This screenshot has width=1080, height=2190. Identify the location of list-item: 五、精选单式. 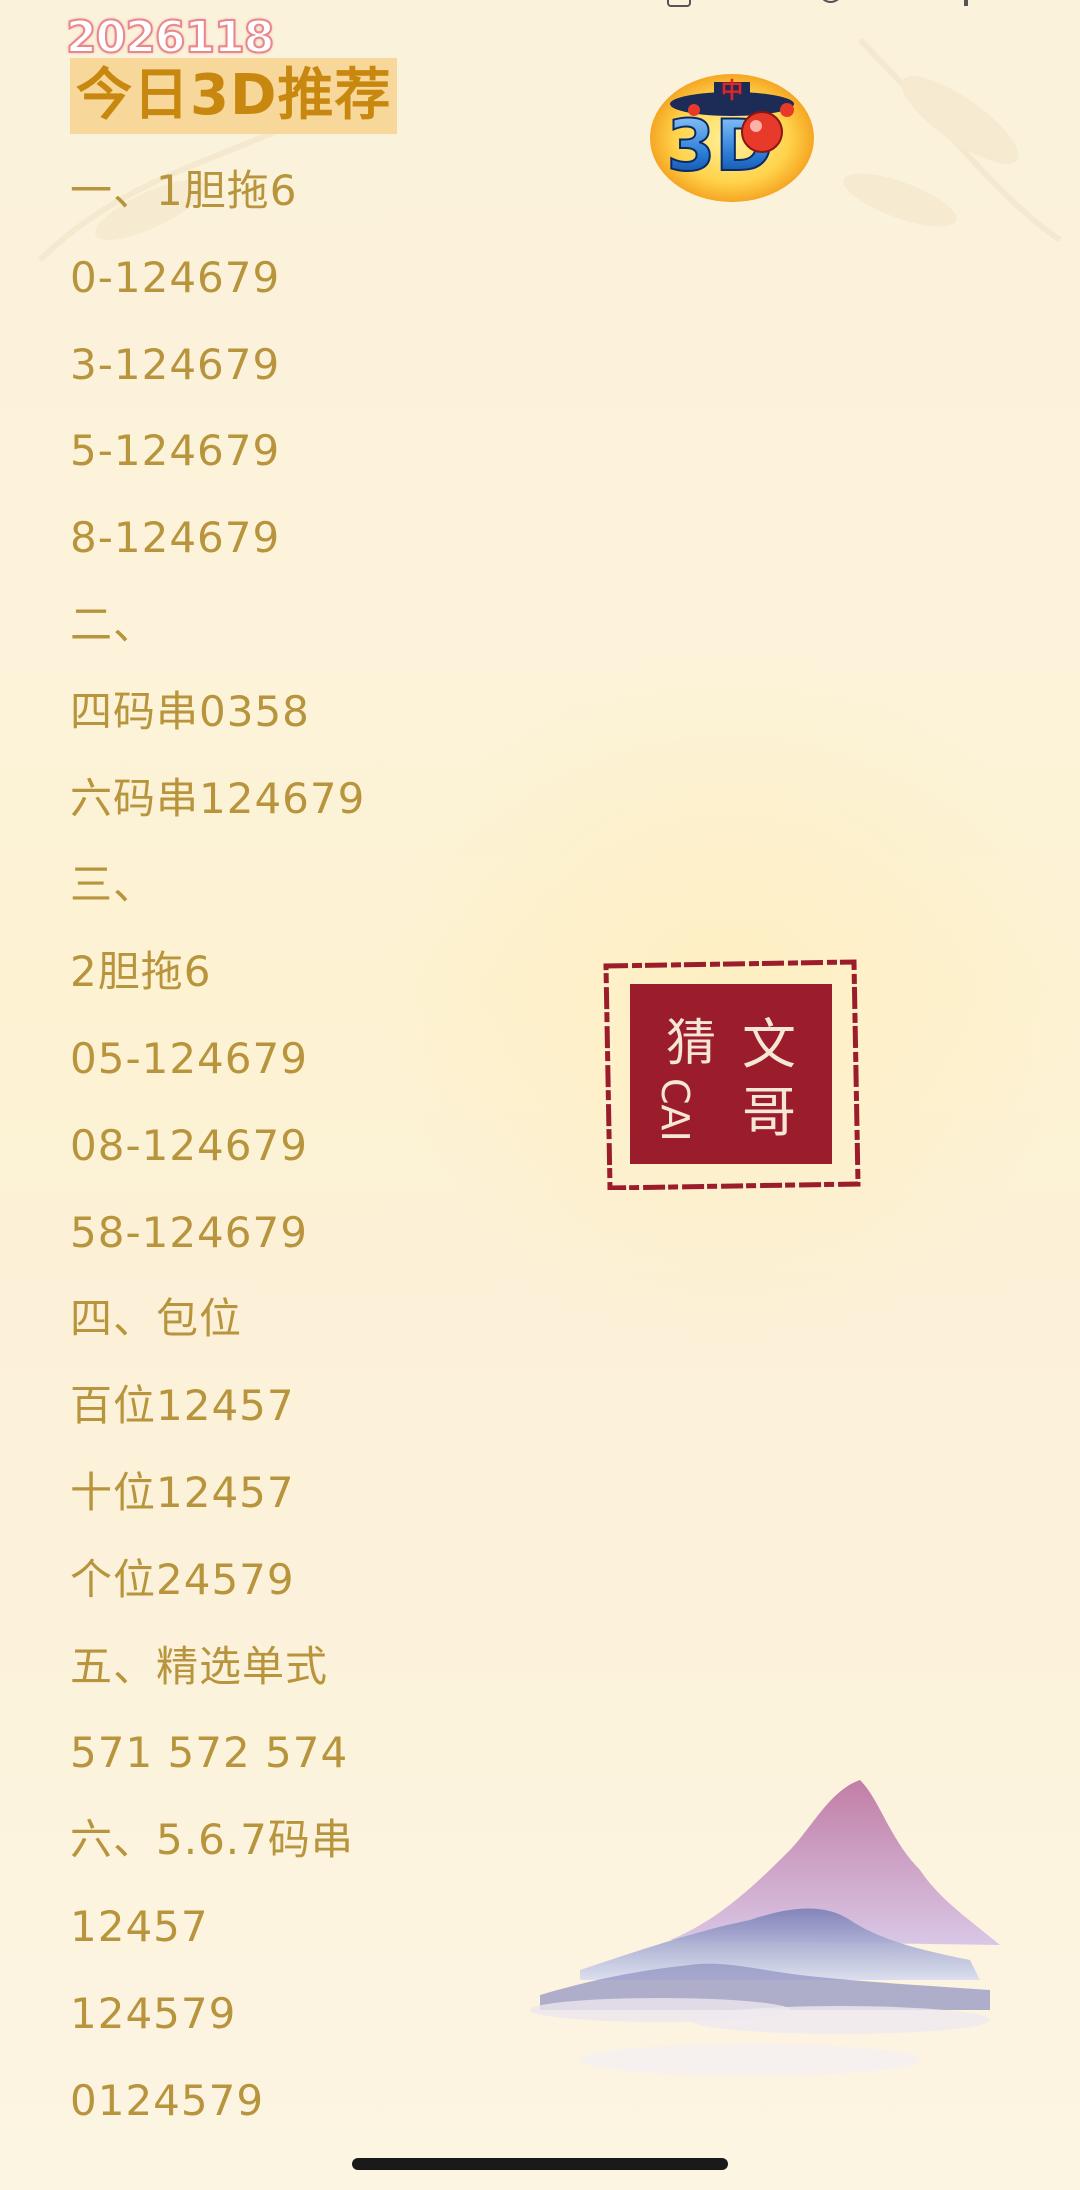
(199, 1666).